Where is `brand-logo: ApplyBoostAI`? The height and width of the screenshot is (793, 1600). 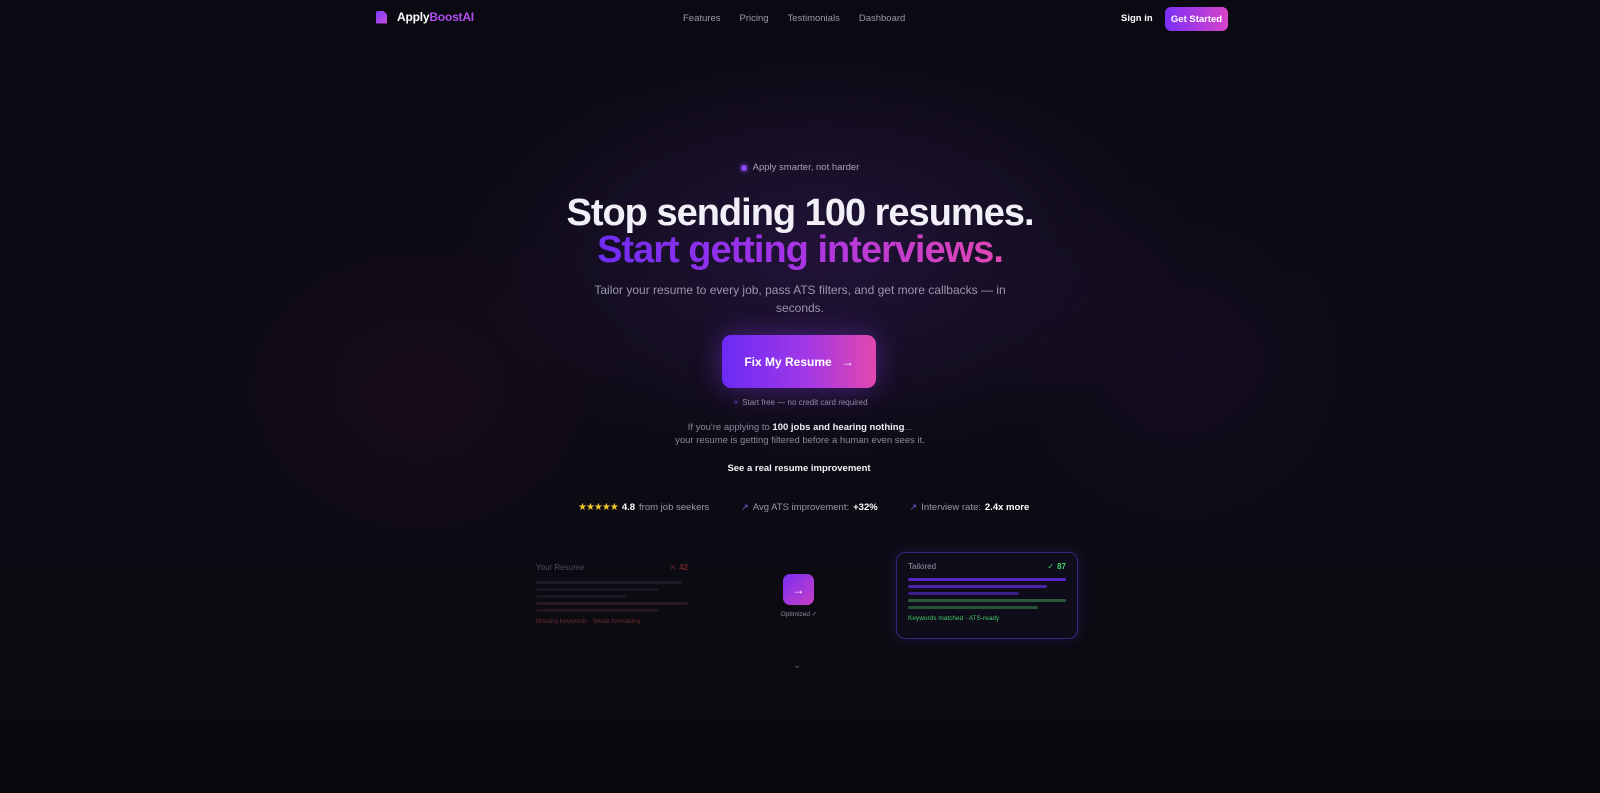
brand-logo: ApplyBoostAI is located at coordinates (425, 17).